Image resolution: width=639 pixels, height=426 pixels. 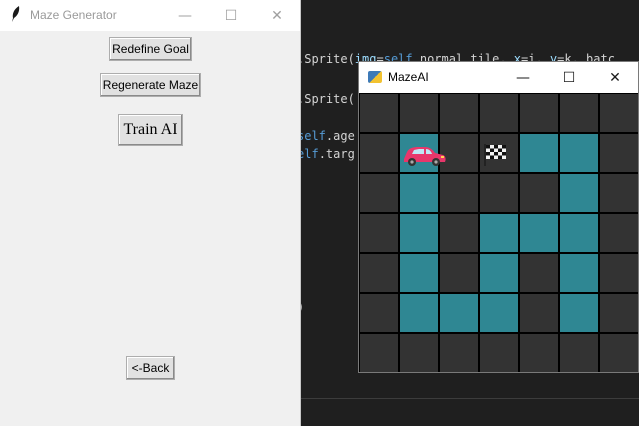 What do you see at coordinates (16, 16) in the screenshot?
I see `feather-icon` at bounding box center [16, 16].